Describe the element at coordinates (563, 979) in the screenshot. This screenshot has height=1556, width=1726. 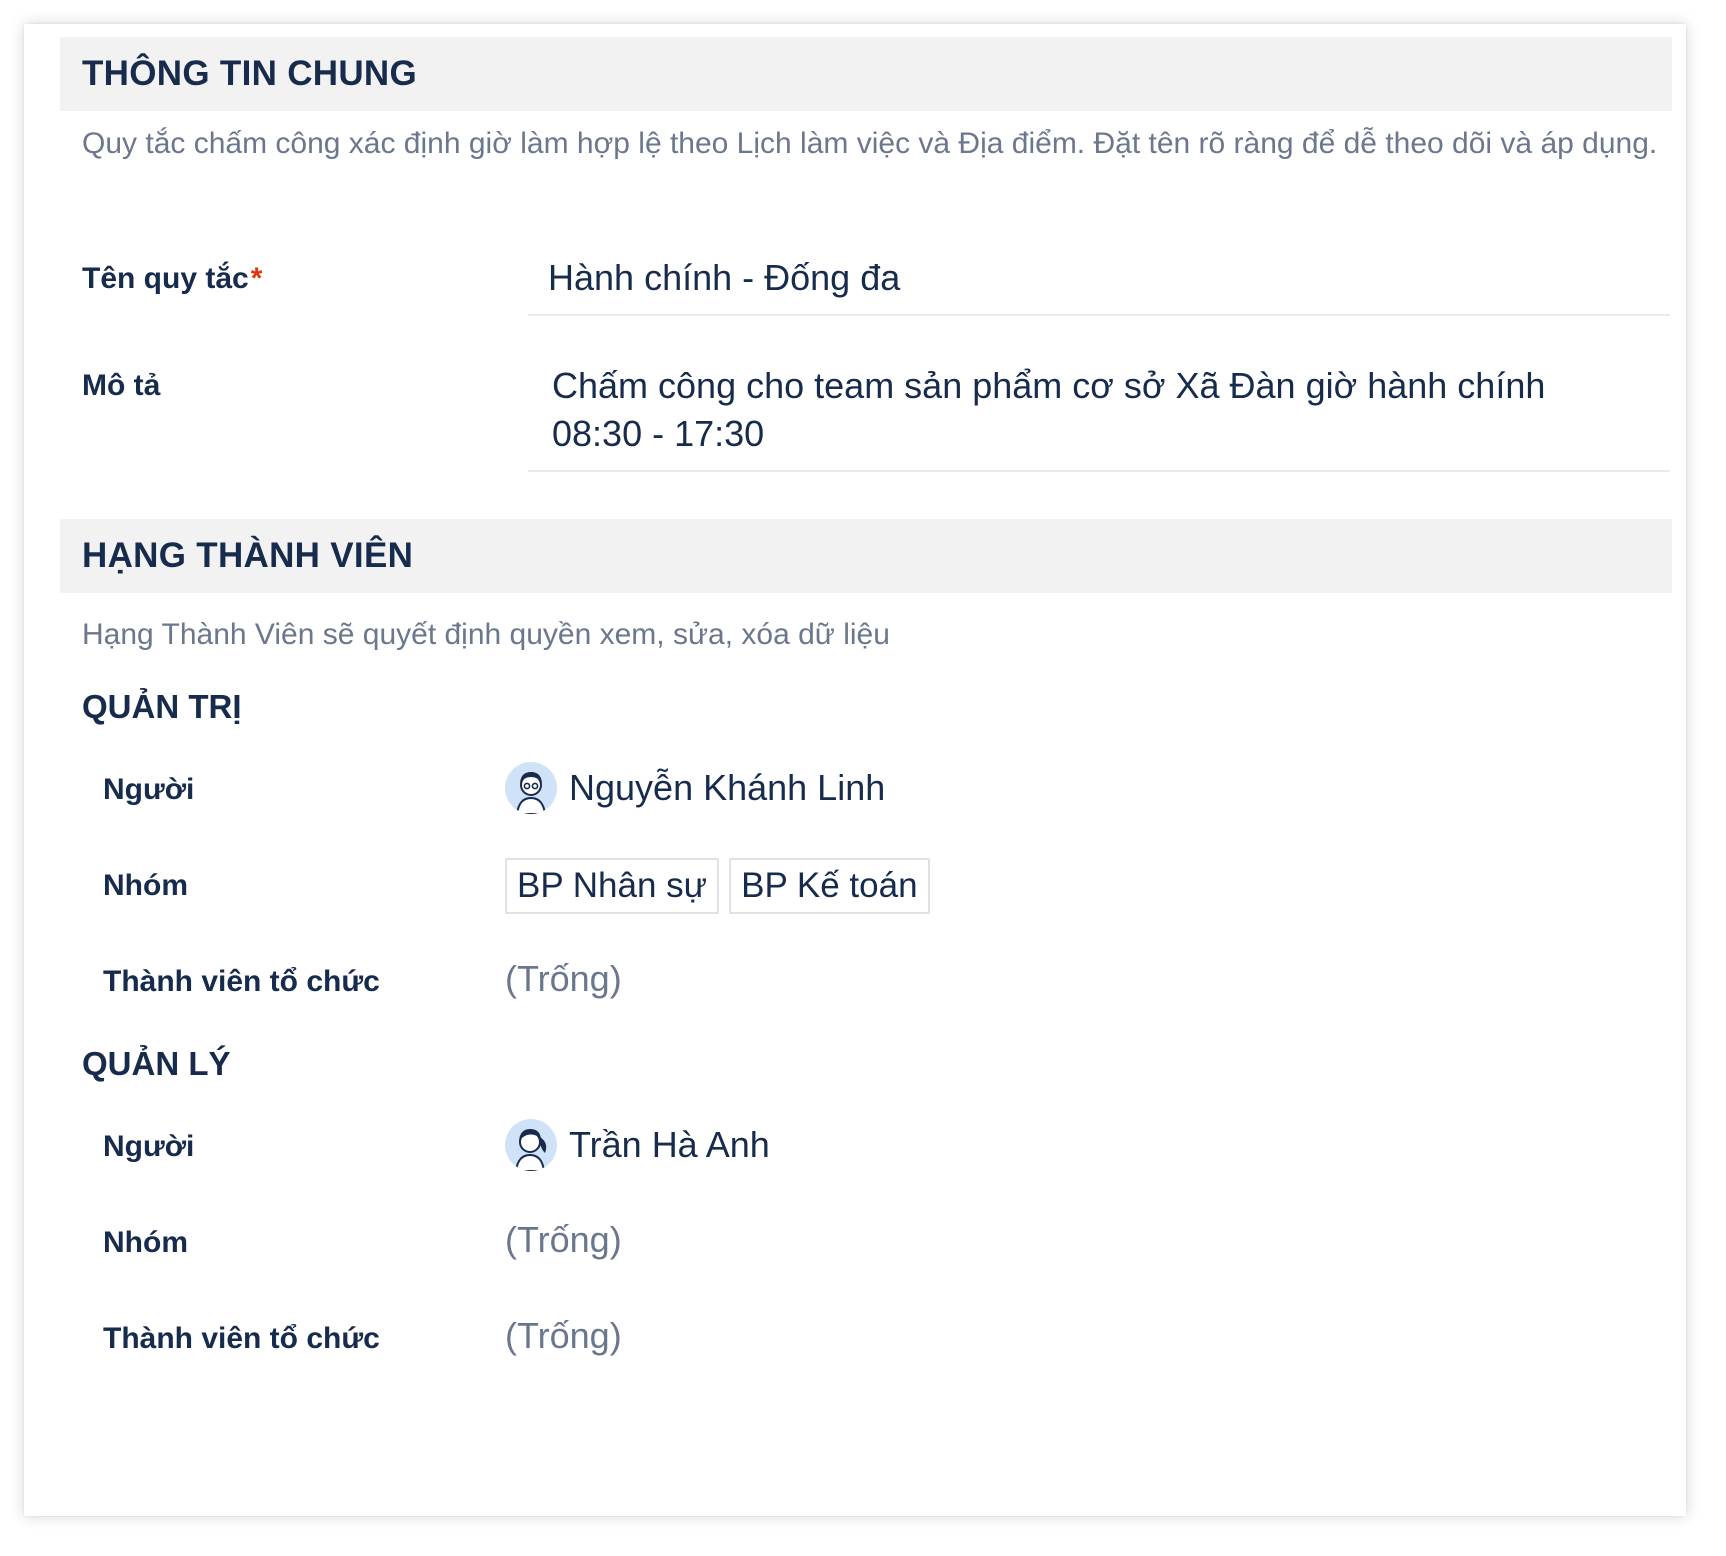
I see `admin-org-value: (Trống)` at that location.